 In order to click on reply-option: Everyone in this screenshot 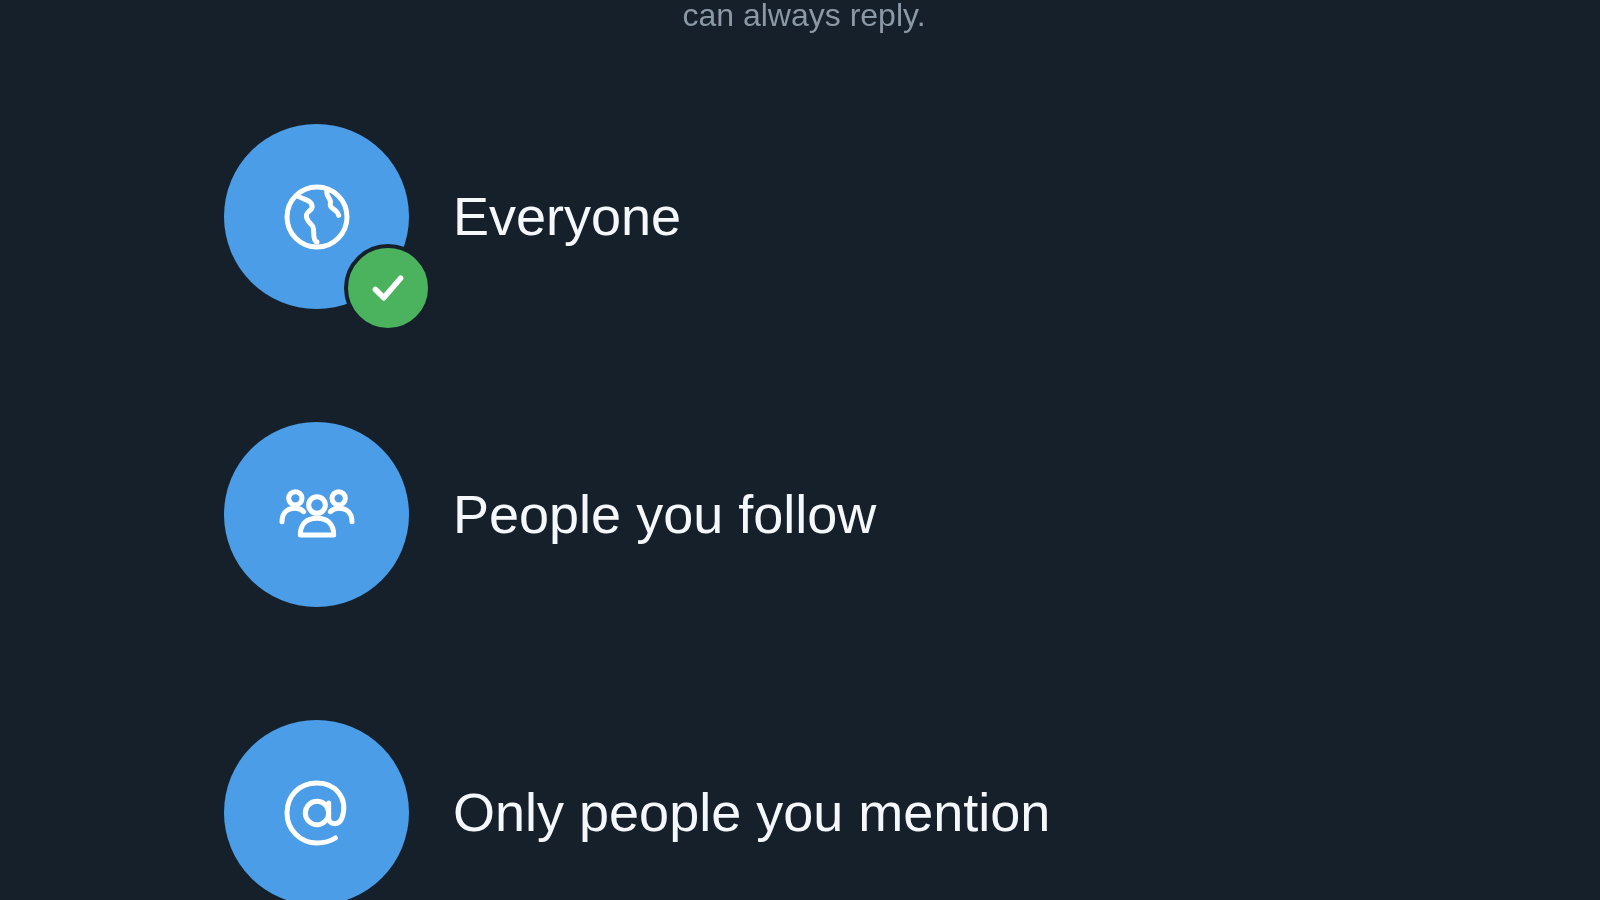, I will do `click(453, 228)`.